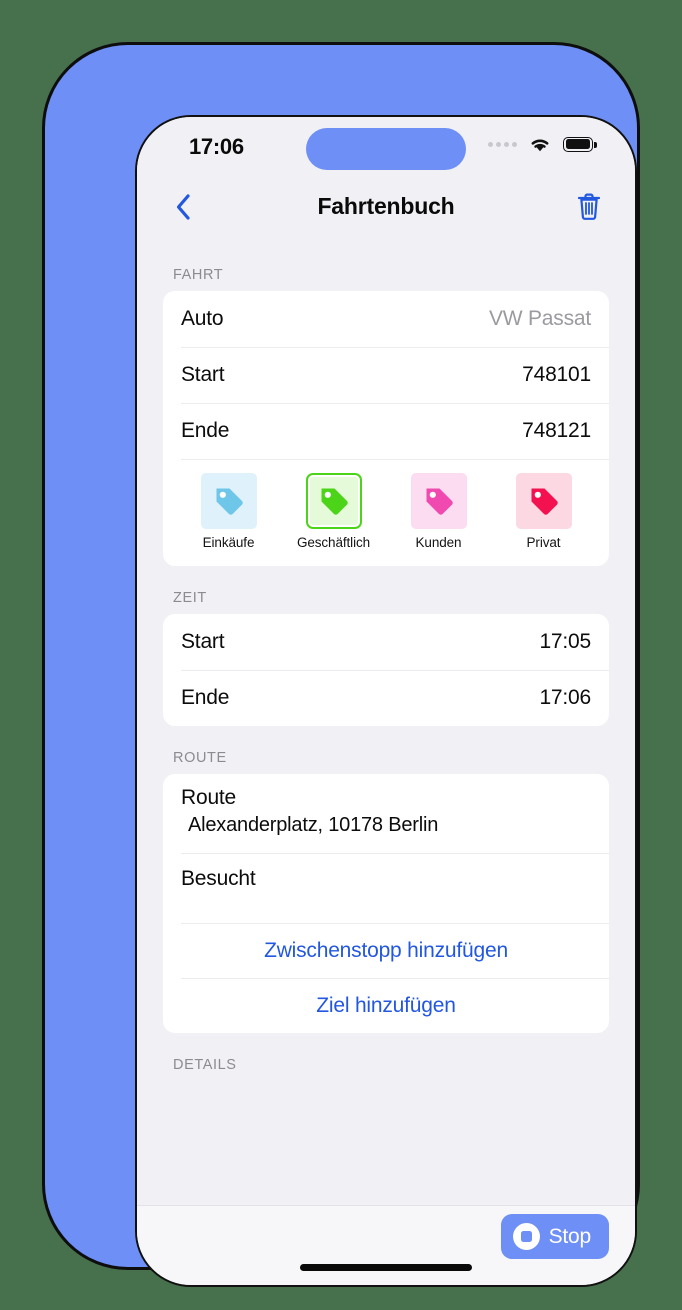  Describe the element at coordinates (209, 797) in the screenshot. I see `route-label: Route` at that location.